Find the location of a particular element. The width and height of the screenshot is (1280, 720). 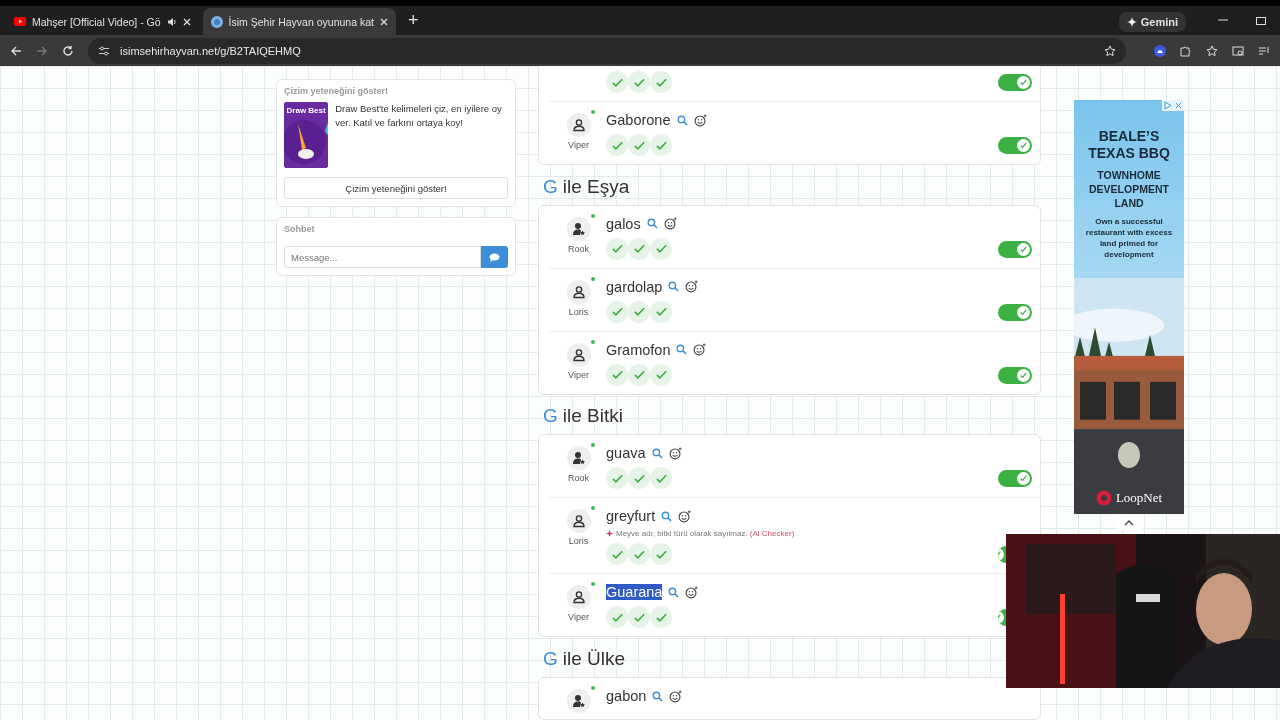

promo-text: Draw Best'te kelimeleri çiz, en iyilere oy ver. Katıl ve farkını ortaya koy! is located at coordinates (419, 116).